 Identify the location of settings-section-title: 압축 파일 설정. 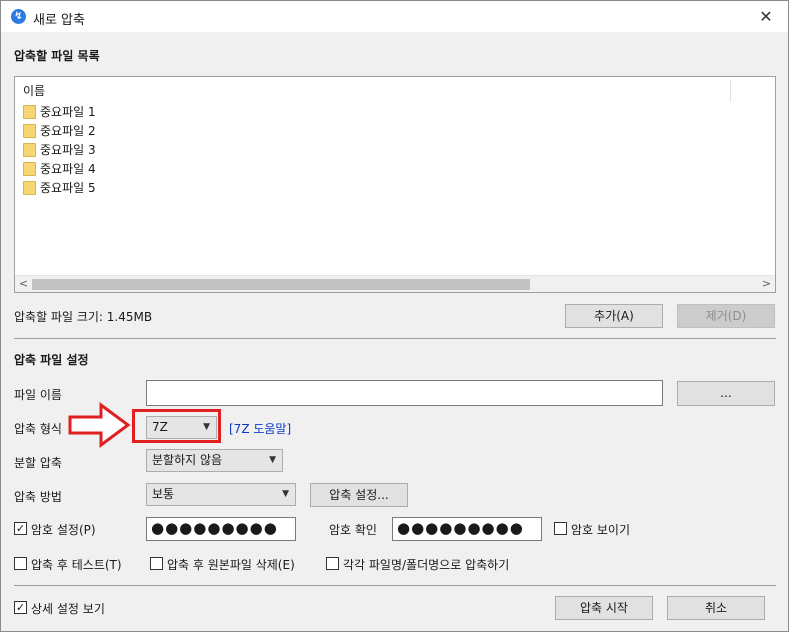
(51, 360).